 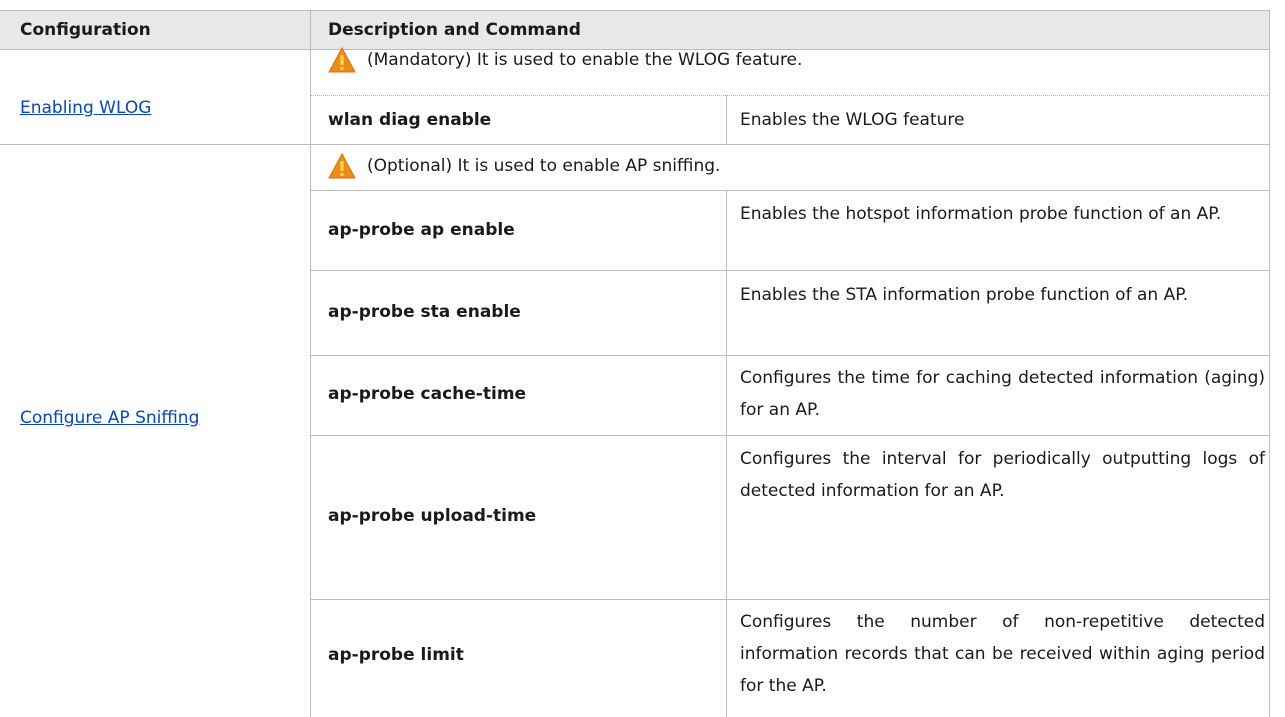 I want to click on table-right-border, so click(x=1269, y=363).